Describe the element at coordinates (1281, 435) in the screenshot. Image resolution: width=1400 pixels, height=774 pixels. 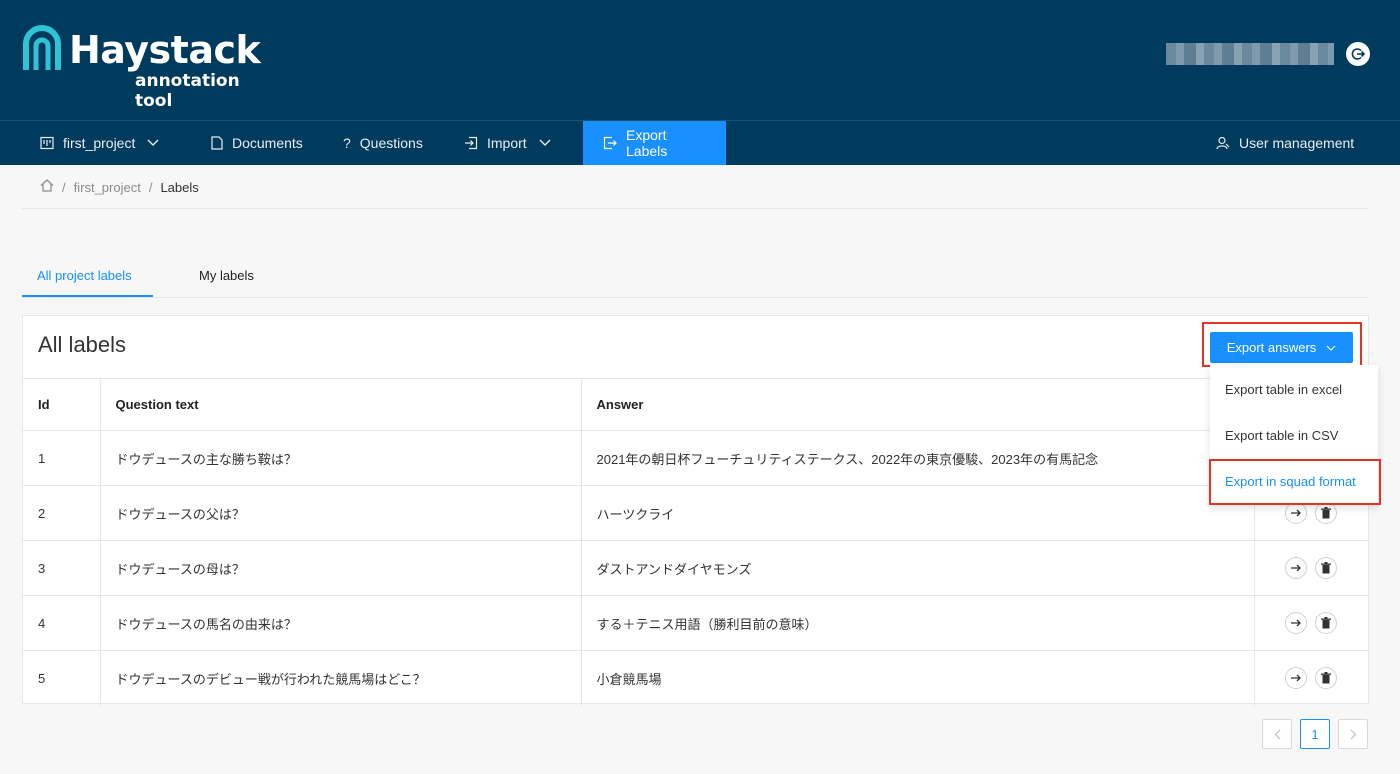
I see `menu-item-export-csv: Export table in CSV` at that location.